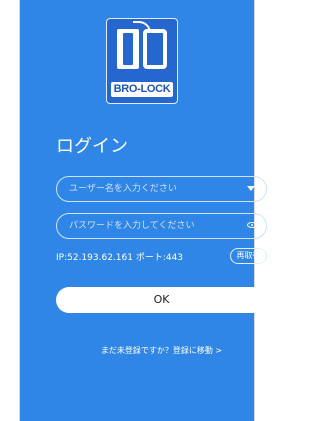  What do you see at coordinates (161, 300) in the screenshot?
I see `ok-button: OK` at bounding box center [161, 300].